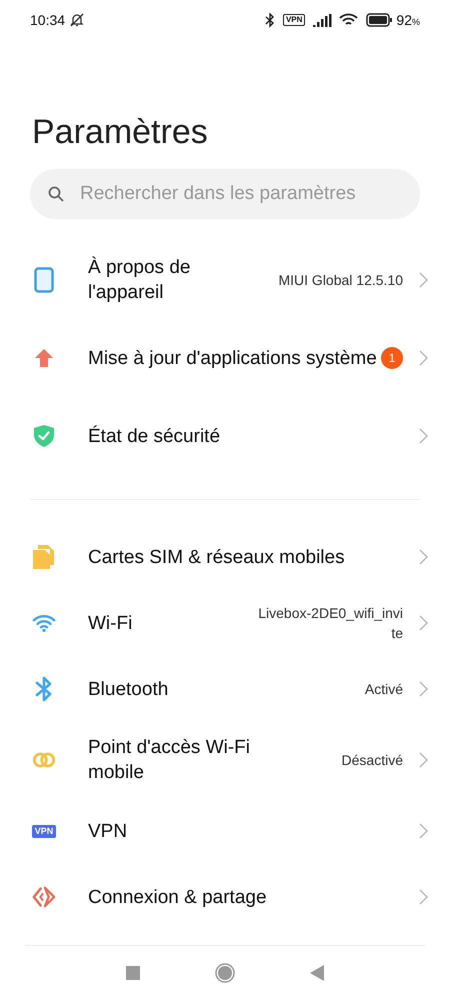  What do you see at coordinates (44, 760) in the screenshot?
I see `linked-rings-icon` at bounding box center [44, 760].